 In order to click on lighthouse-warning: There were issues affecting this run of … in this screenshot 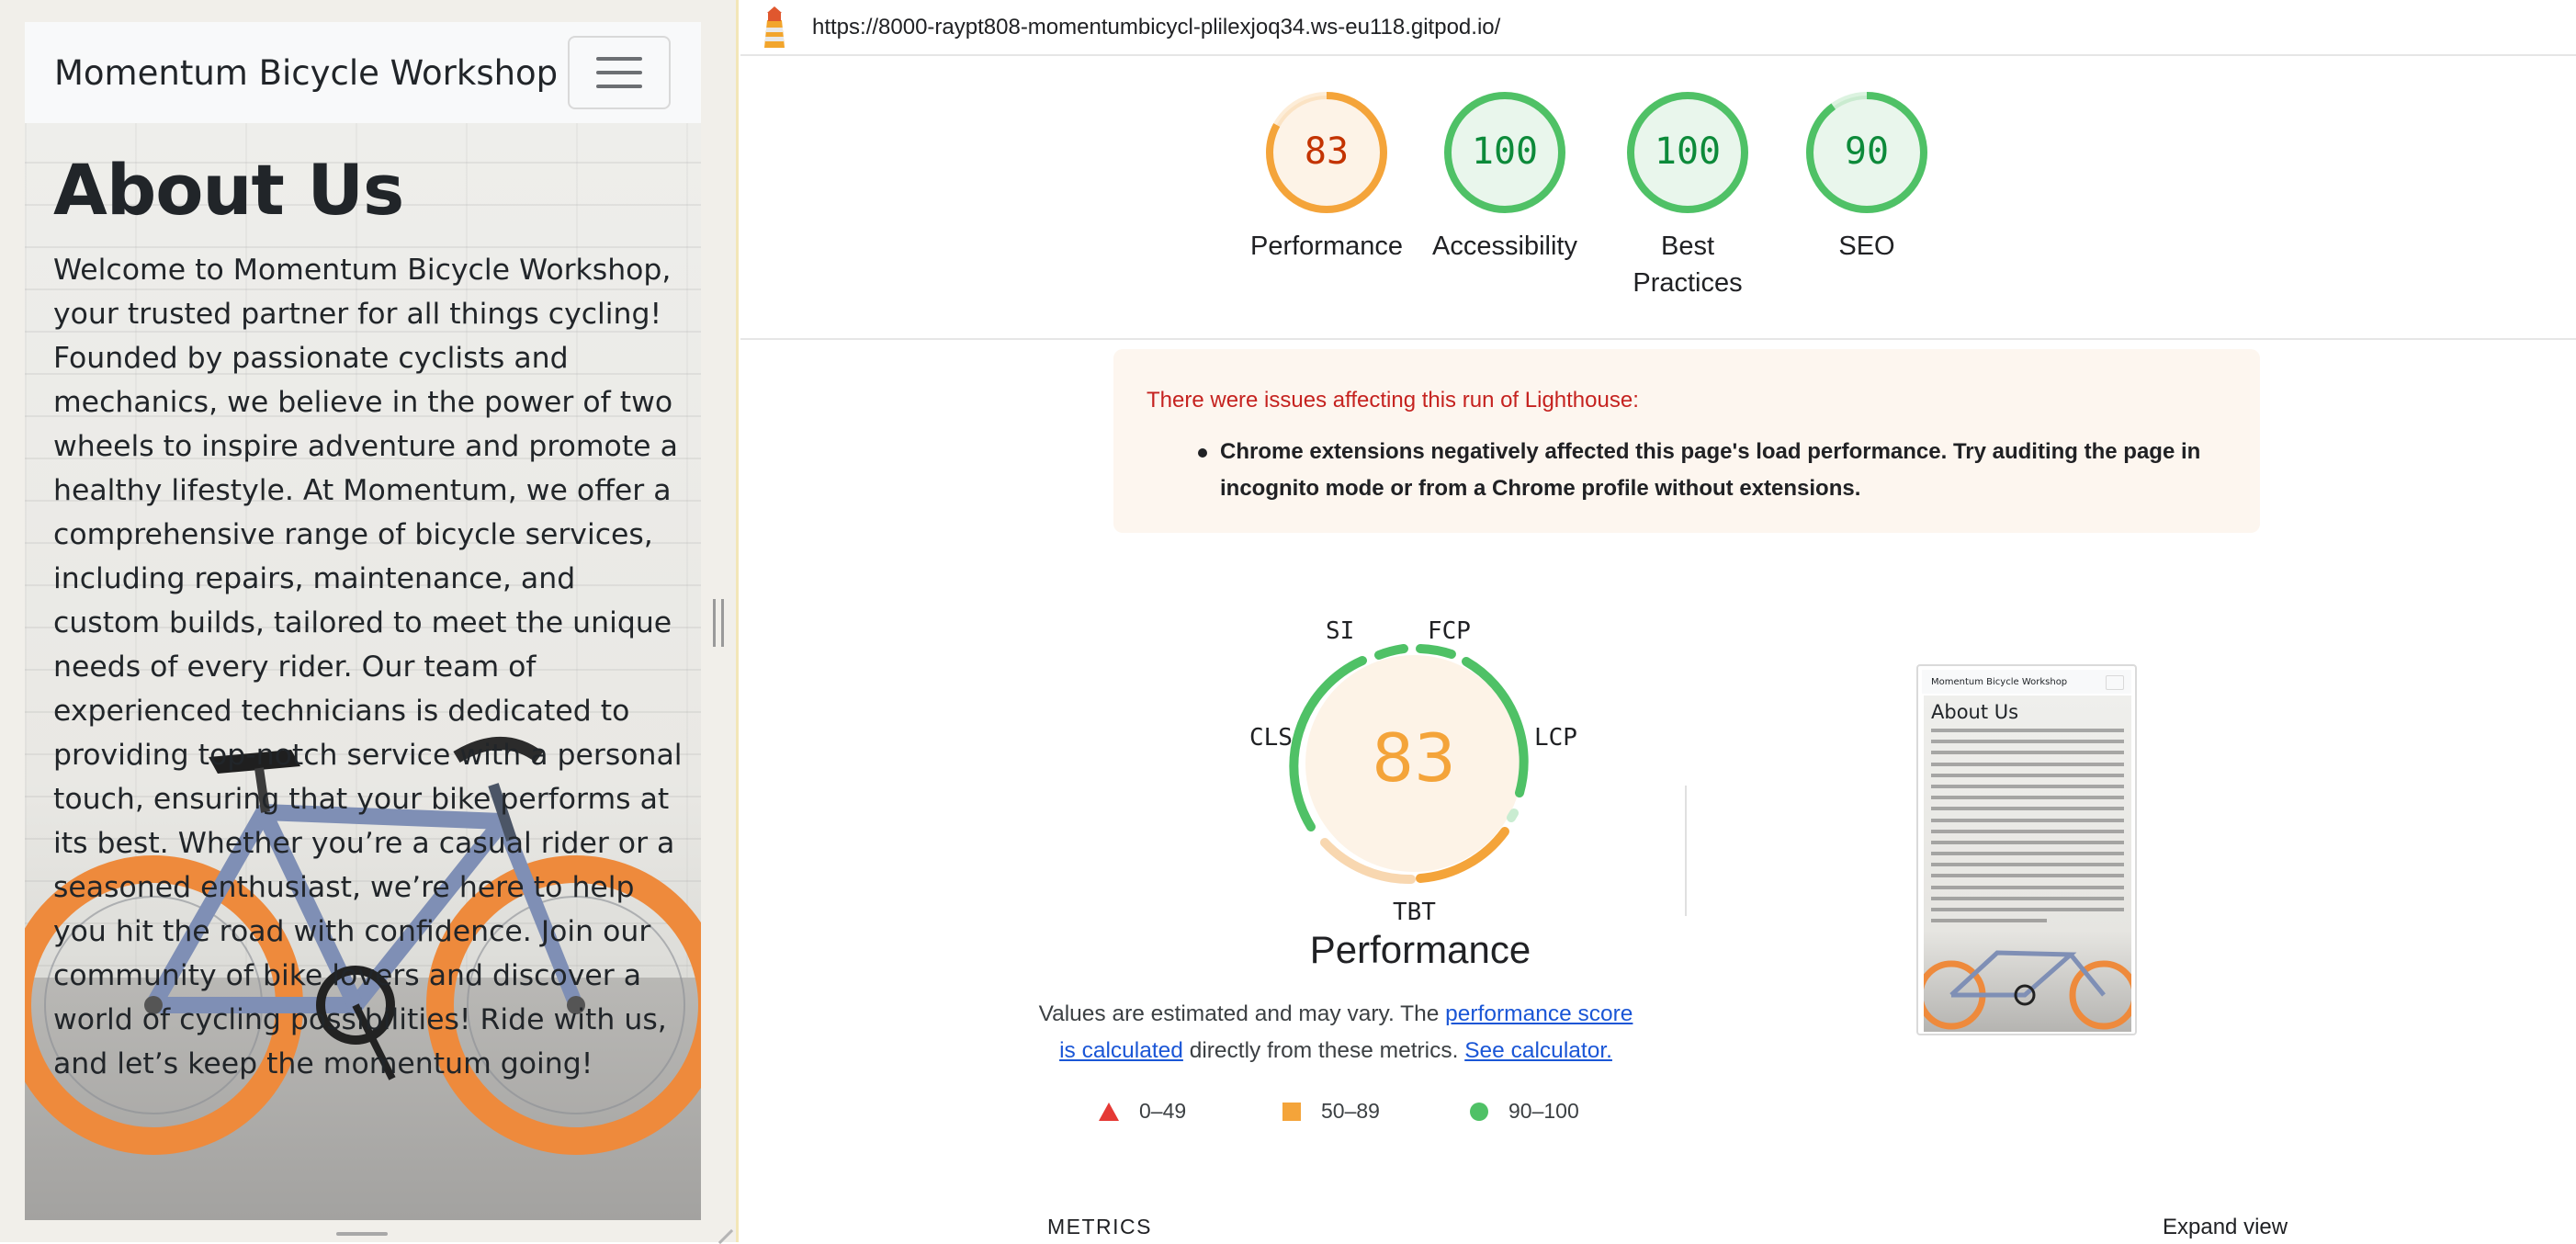, I will do `click(1686, 441)`.